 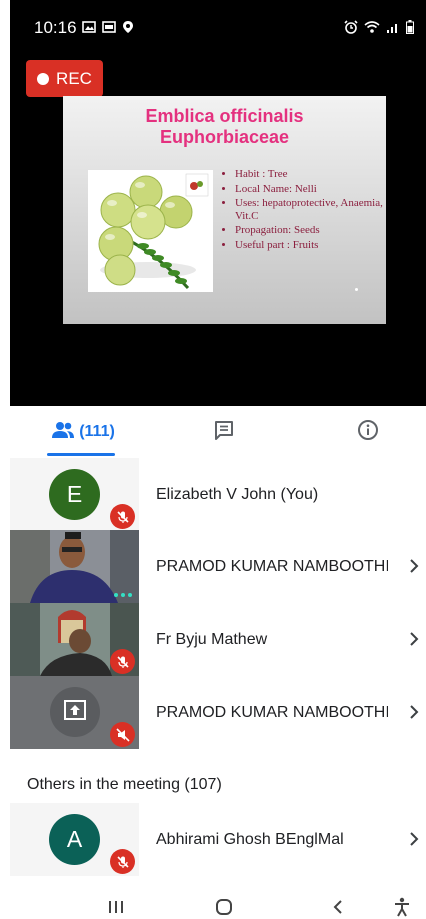 I want to click on recording-indicator: REC, so click(x=64, y=78).